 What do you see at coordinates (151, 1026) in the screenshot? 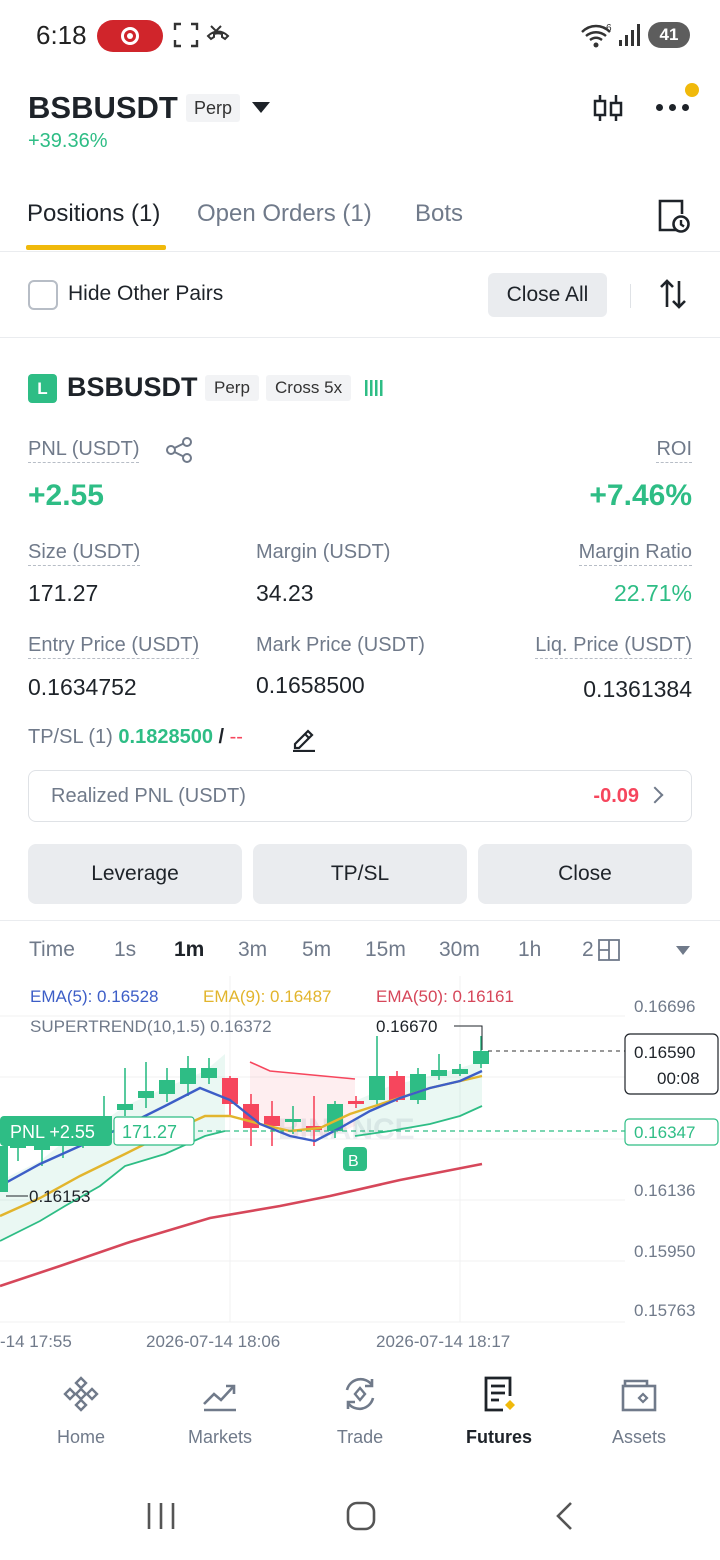
I see `supertrend-legend: SUPERTREND(10,1.5) 0.16372` at bounding box center [151, 1026].